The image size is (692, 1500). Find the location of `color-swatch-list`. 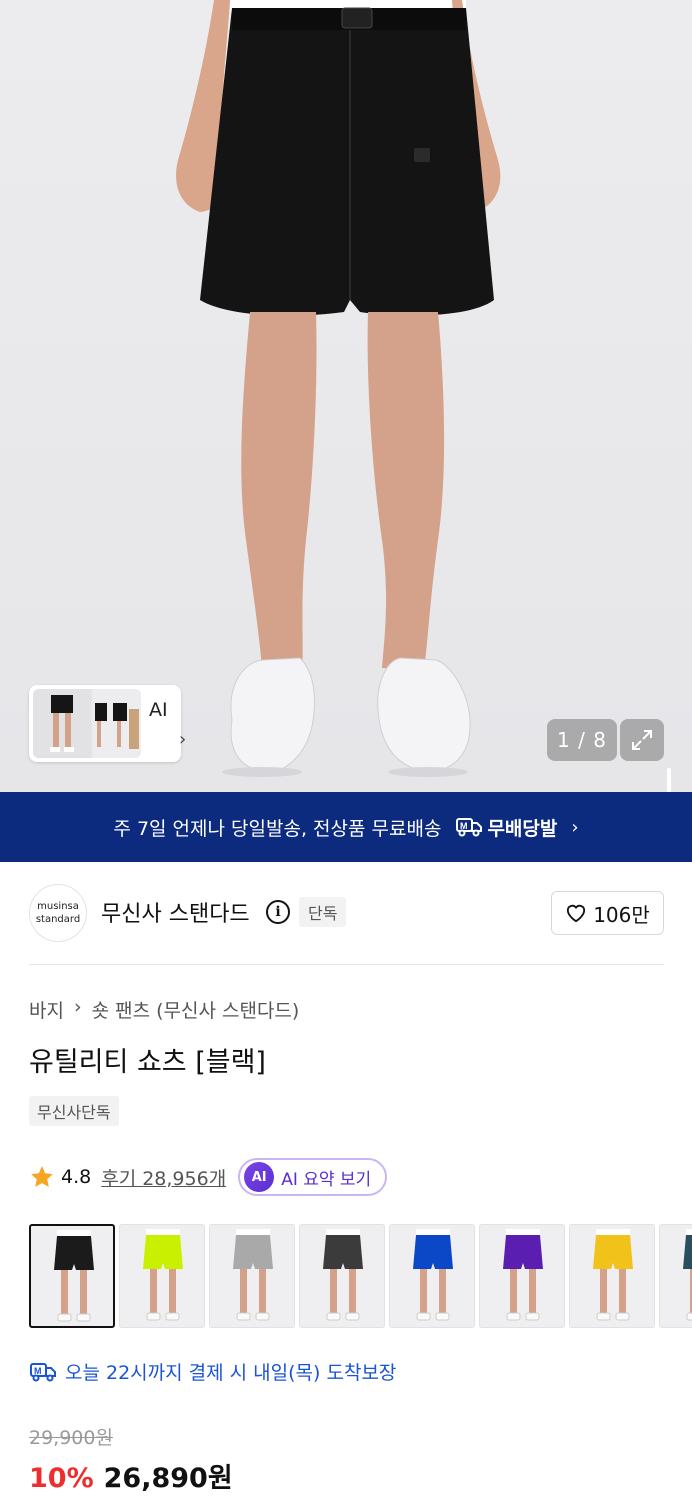

color-swatch-list is located at coordinates (360, 1277).